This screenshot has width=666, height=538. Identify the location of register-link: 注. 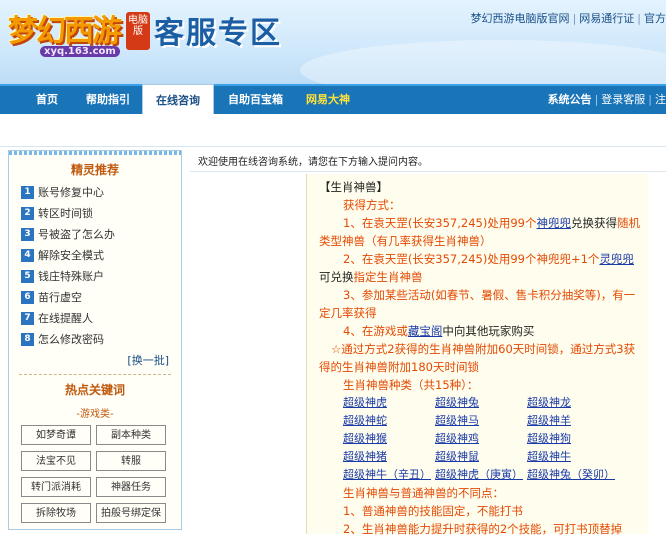
(660, 99).